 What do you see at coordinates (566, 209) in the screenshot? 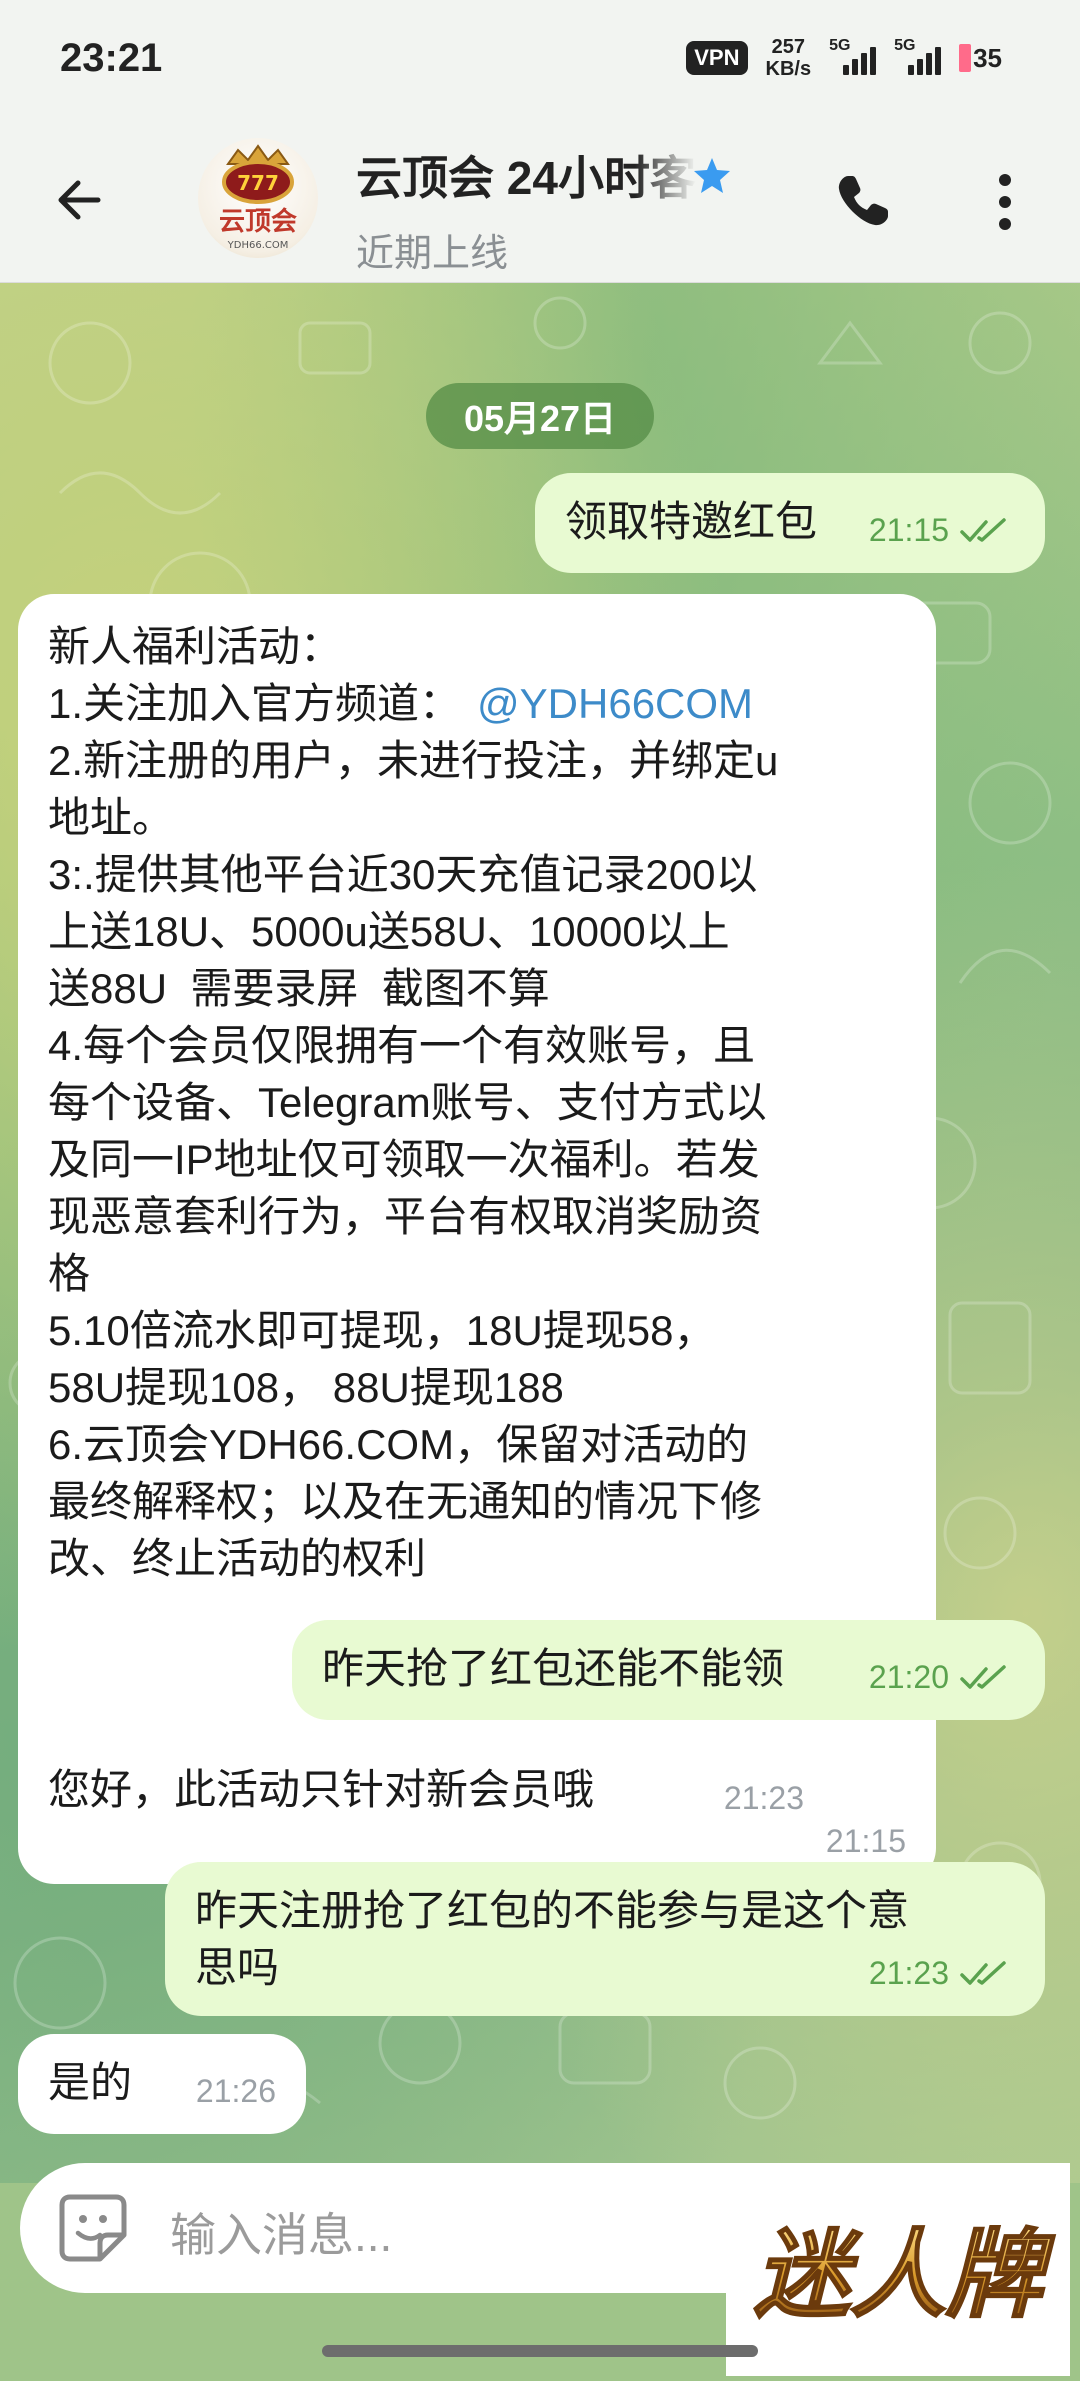
I see `chat-title-block: 云顶会 24小时客服 近期上线` at bounding box center [566, 209].